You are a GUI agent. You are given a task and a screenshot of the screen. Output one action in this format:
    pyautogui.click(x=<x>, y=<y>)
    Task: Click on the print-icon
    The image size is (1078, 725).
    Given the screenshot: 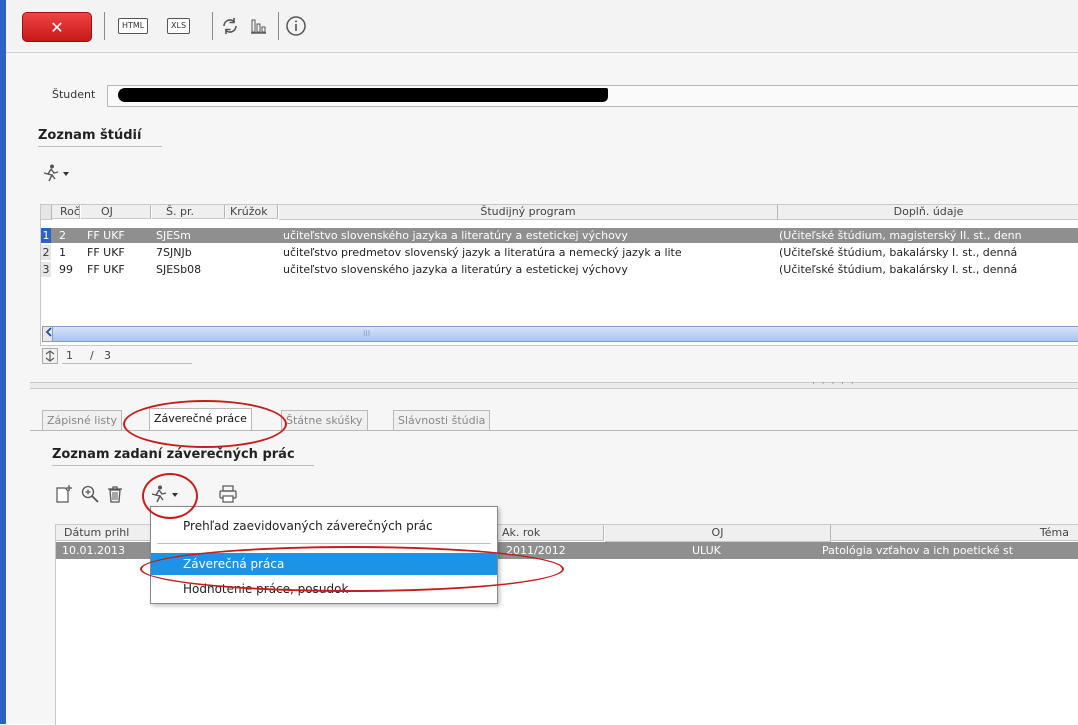 What is the action you would take?
    pyautogui.click(x=228, y=494)
    